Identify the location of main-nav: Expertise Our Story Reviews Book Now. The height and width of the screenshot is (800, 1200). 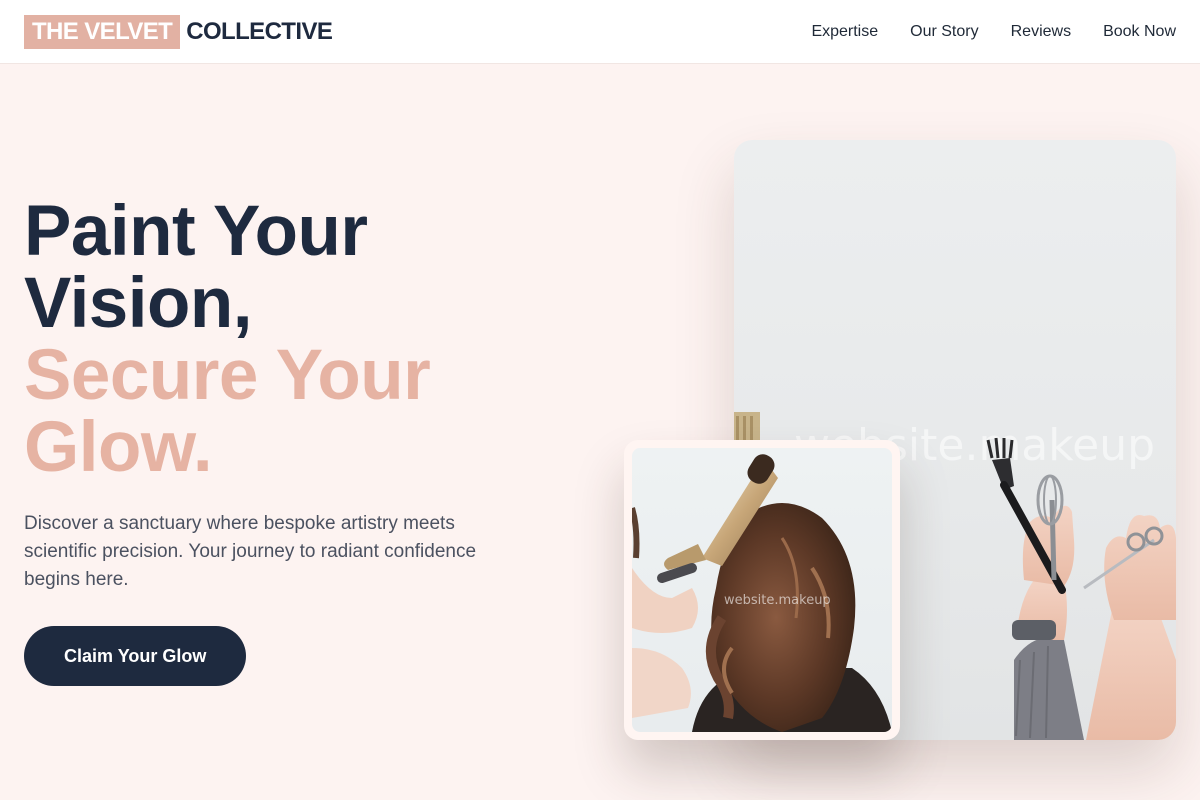
(993, 32).